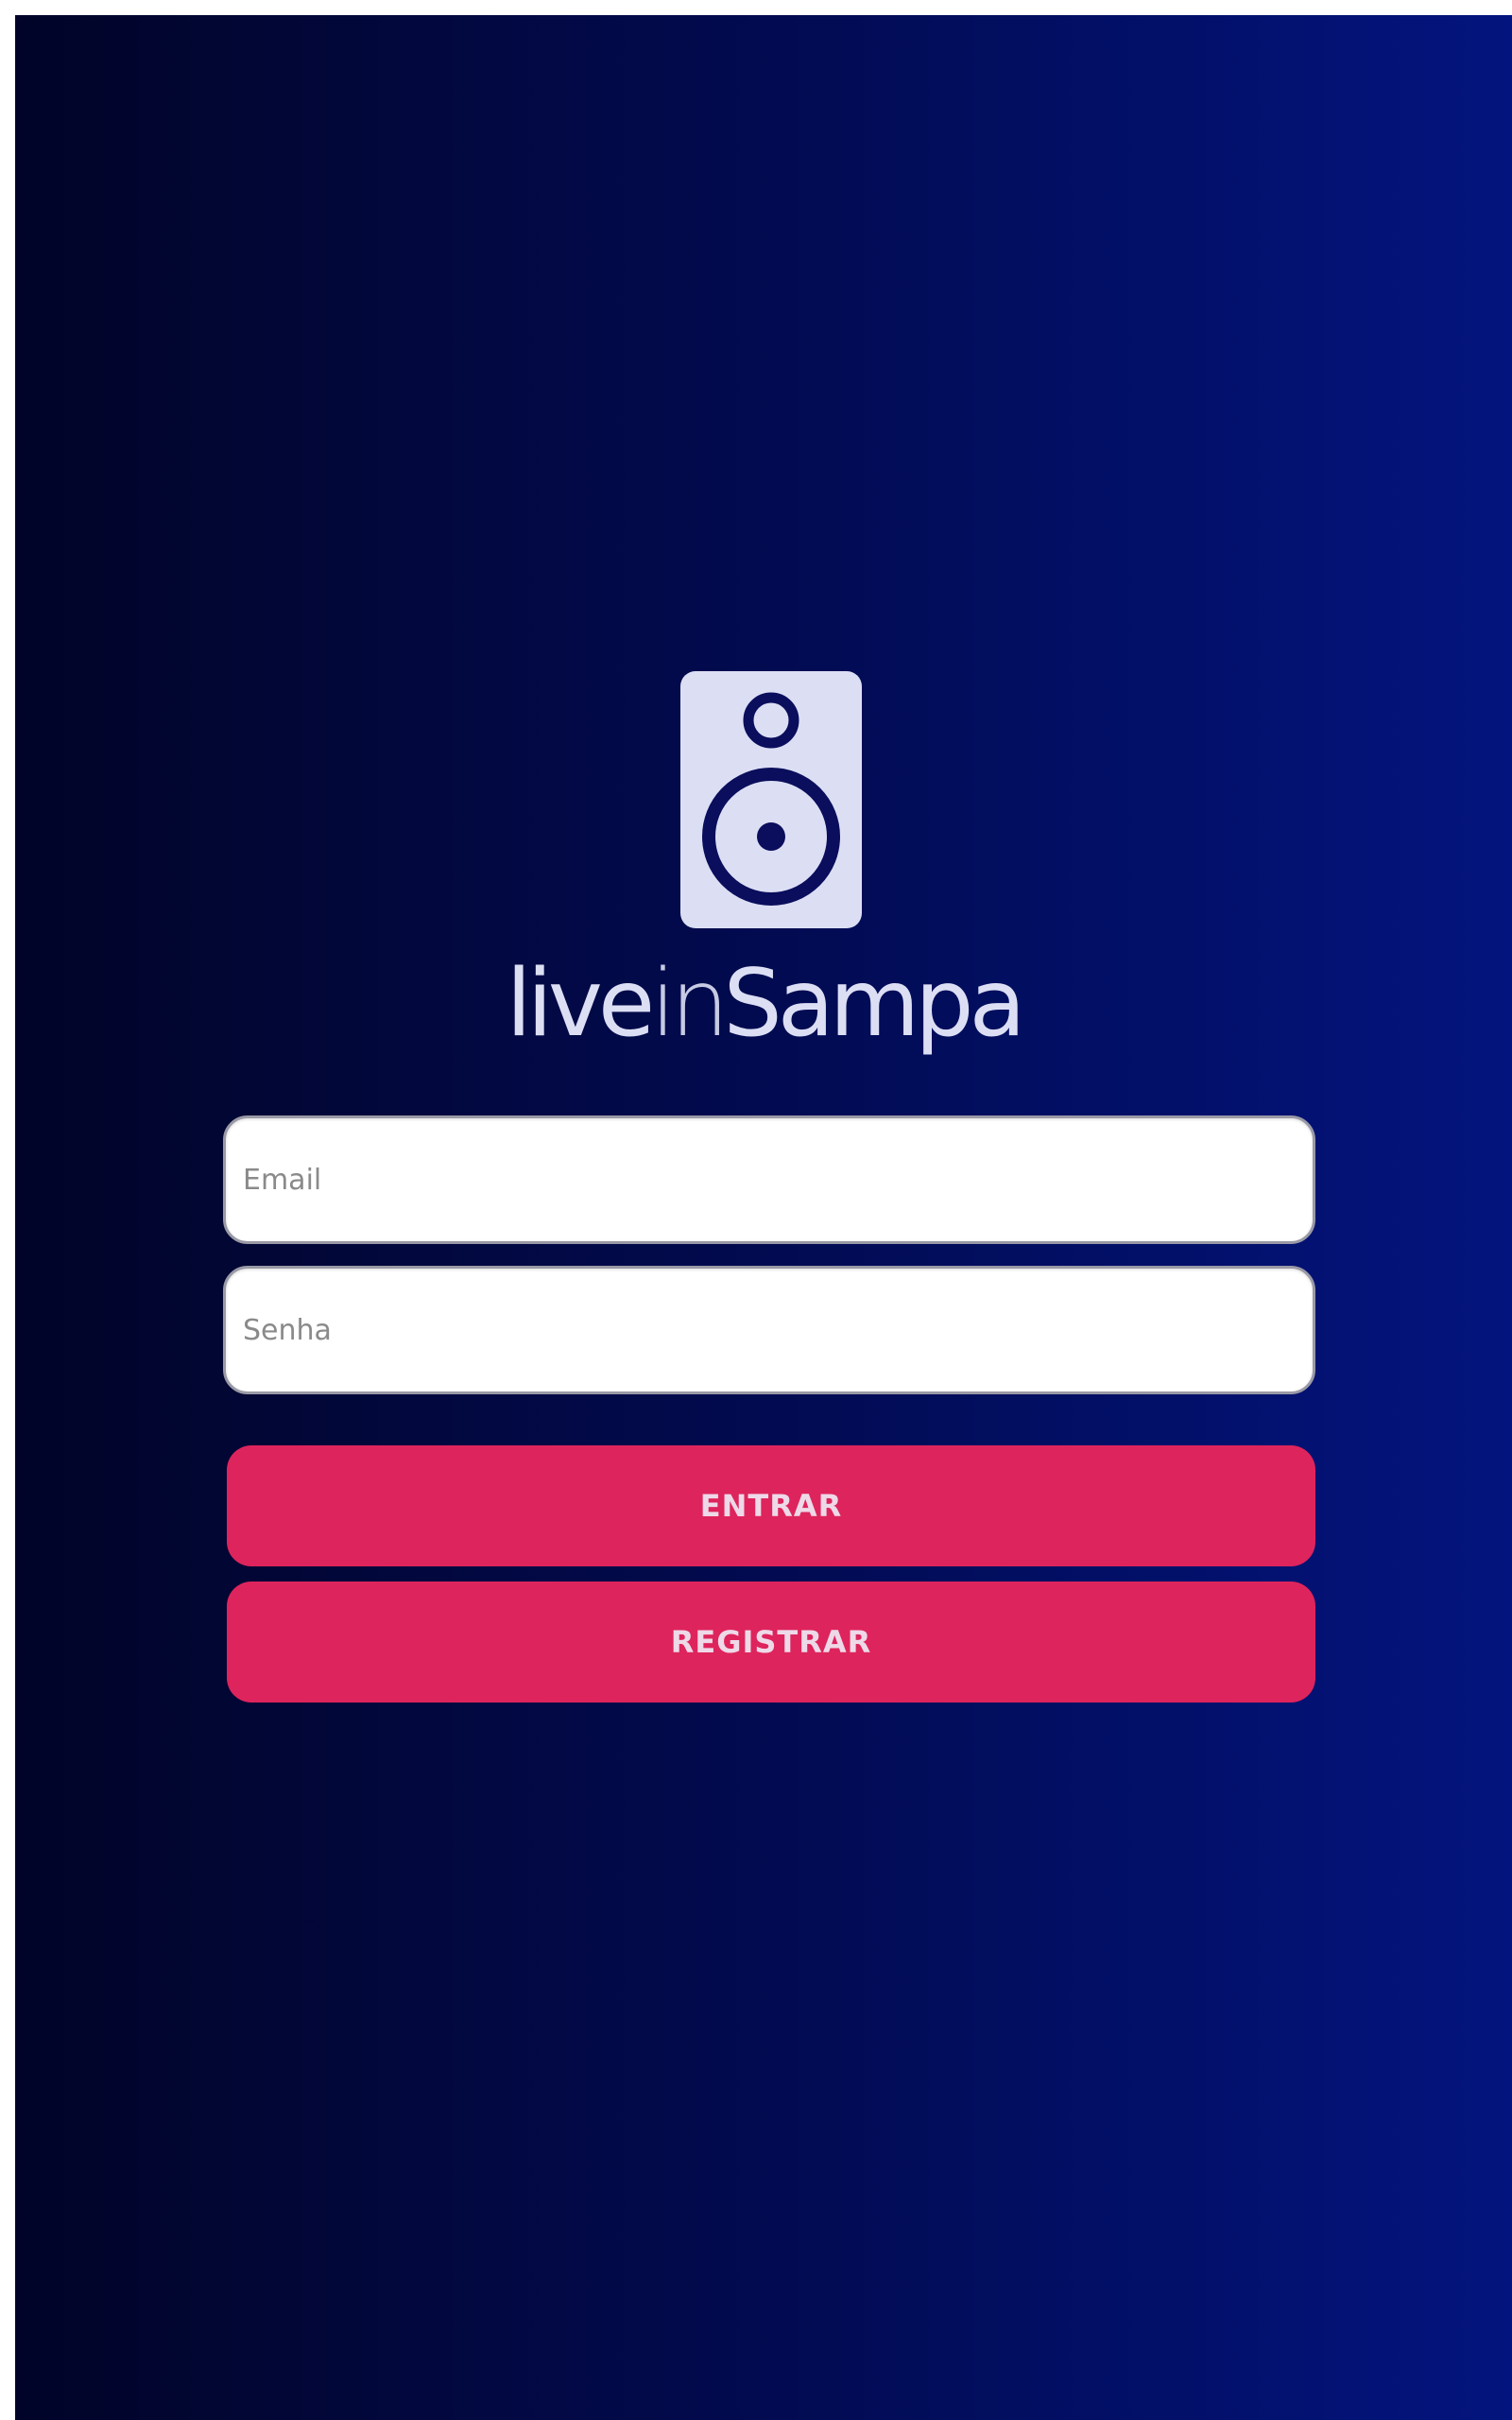  I want to click on speaker-icon, so click(771, 799).